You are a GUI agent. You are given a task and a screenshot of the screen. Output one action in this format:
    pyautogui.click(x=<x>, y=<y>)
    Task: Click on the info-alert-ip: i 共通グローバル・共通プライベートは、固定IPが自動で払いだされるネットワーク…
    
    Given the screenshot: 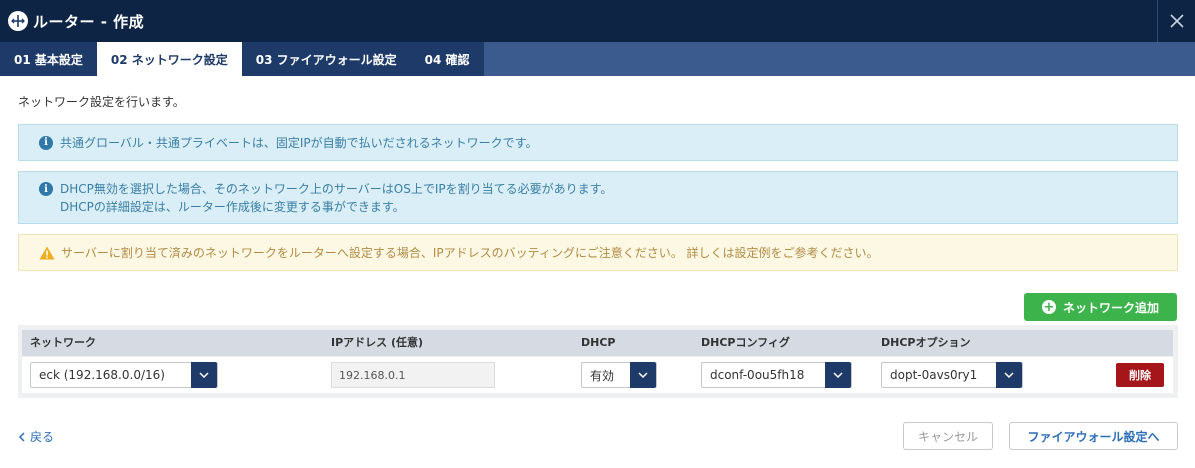 What is the action you would take?
    pyautogui.click(x=598, y=142)
    